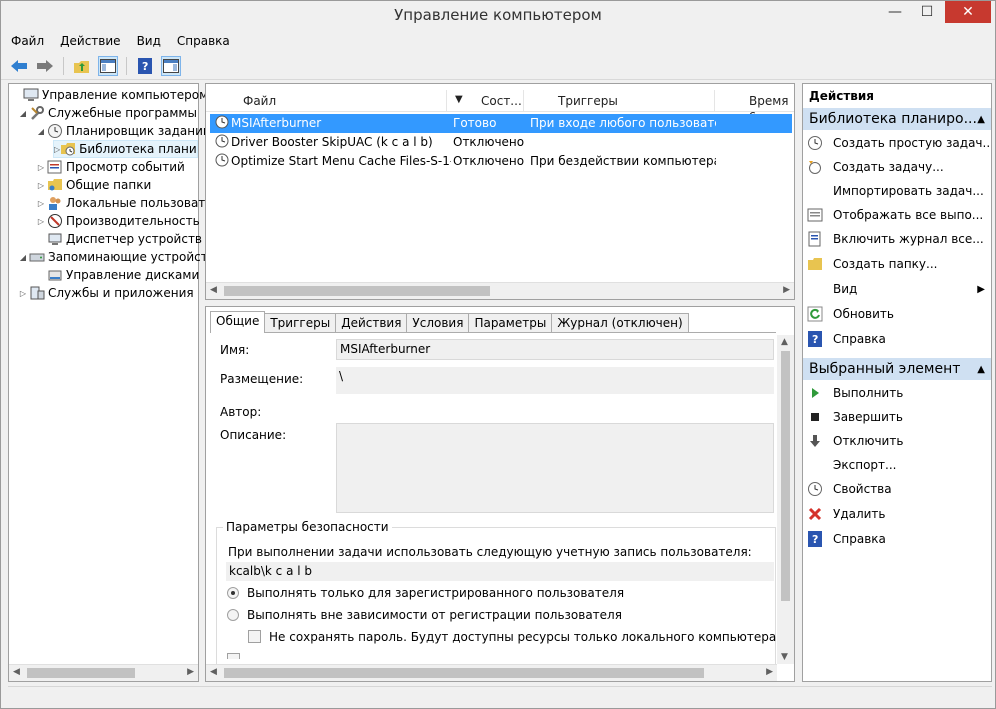 Image resolution: width=996 pixels, height=709 pixels. Describe the element at coordinates (171, 66) in the screenshot. I see `show-hide-action-pane-button` at that location.